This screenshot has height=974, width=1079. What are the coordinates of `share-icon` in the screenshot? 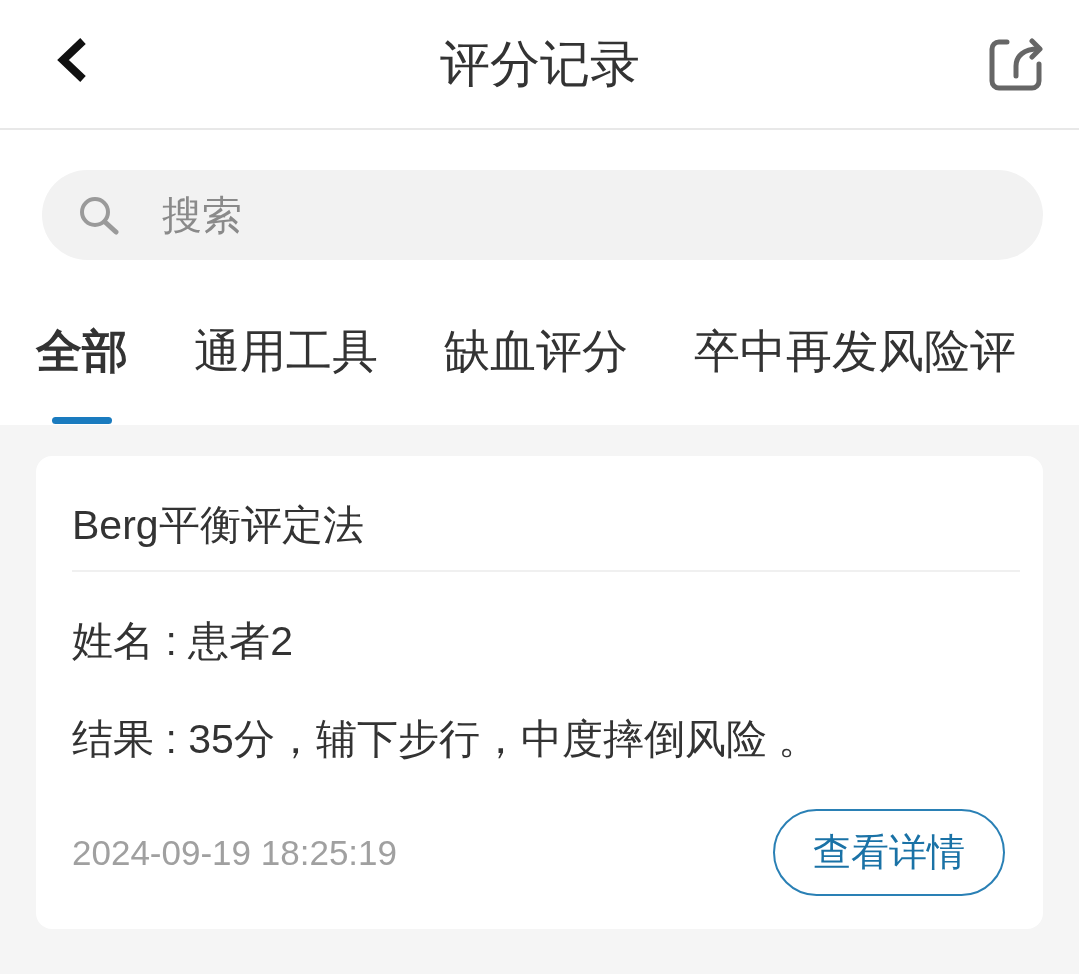 It's located at (1016, 64).